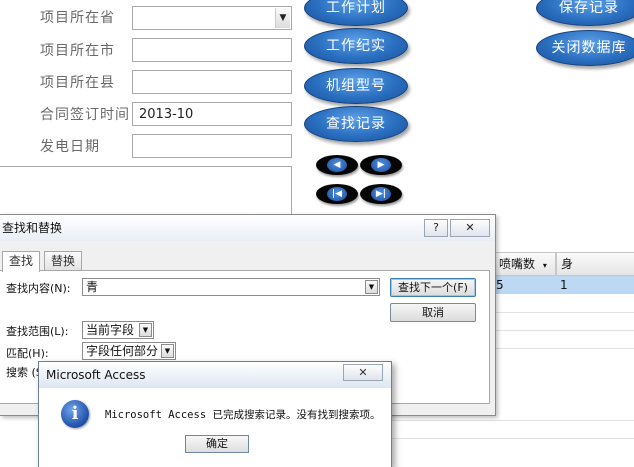 This screenshot has height=467, width=634. I want to click on power-date-field, so click(212, 146).